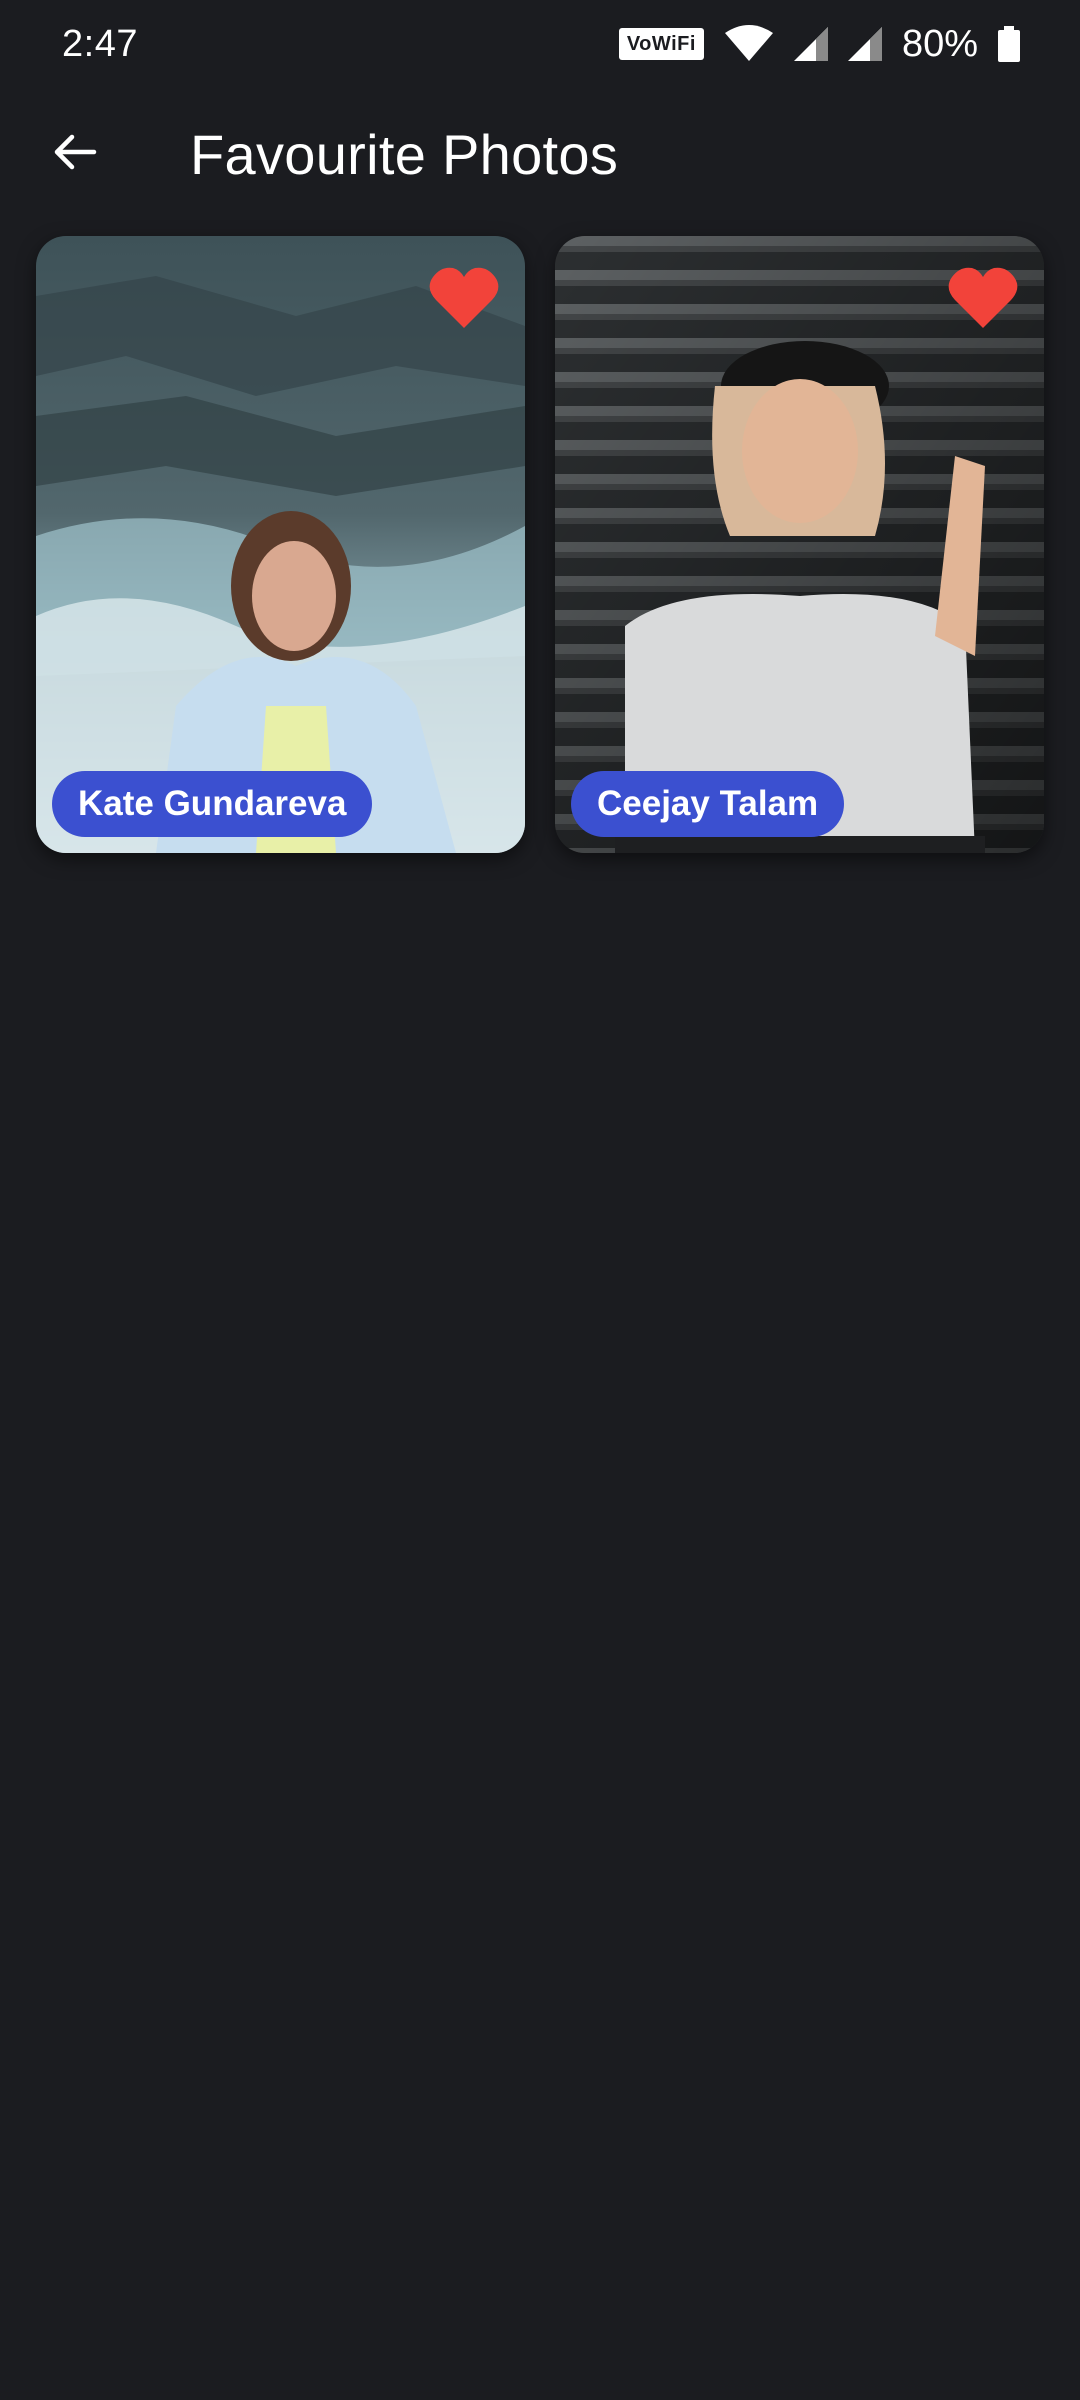  What do you see at coordinates (708, 804) in the screenshot?
I see `photo-name-badge: Ceejay Talam` at bounding box center [708, 804].